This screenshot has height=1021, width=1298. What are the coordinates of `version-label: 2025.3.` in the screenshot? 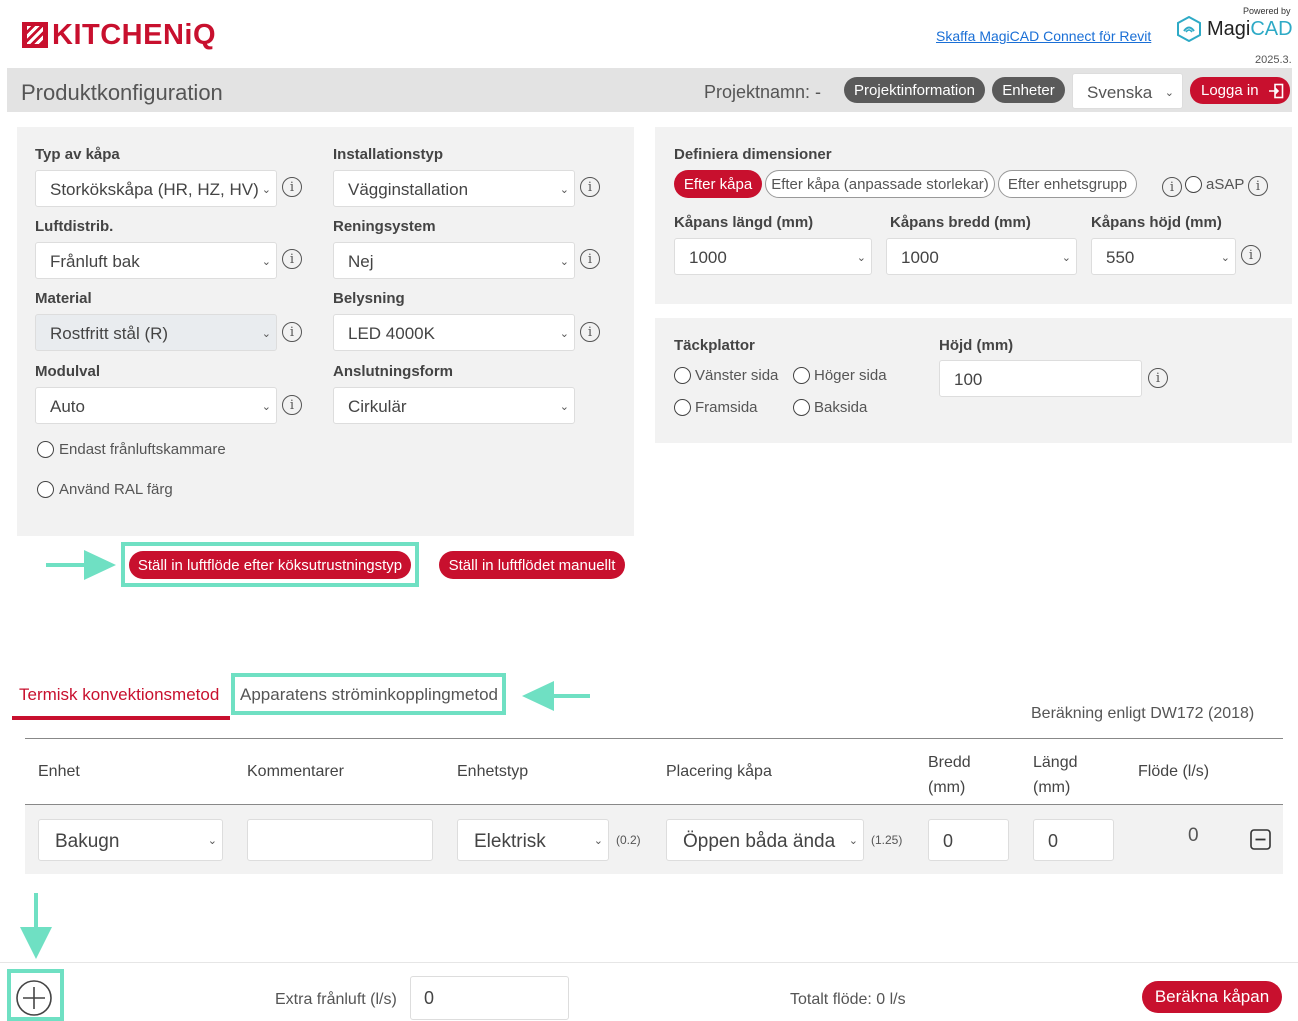 It's located at (1273, 60).